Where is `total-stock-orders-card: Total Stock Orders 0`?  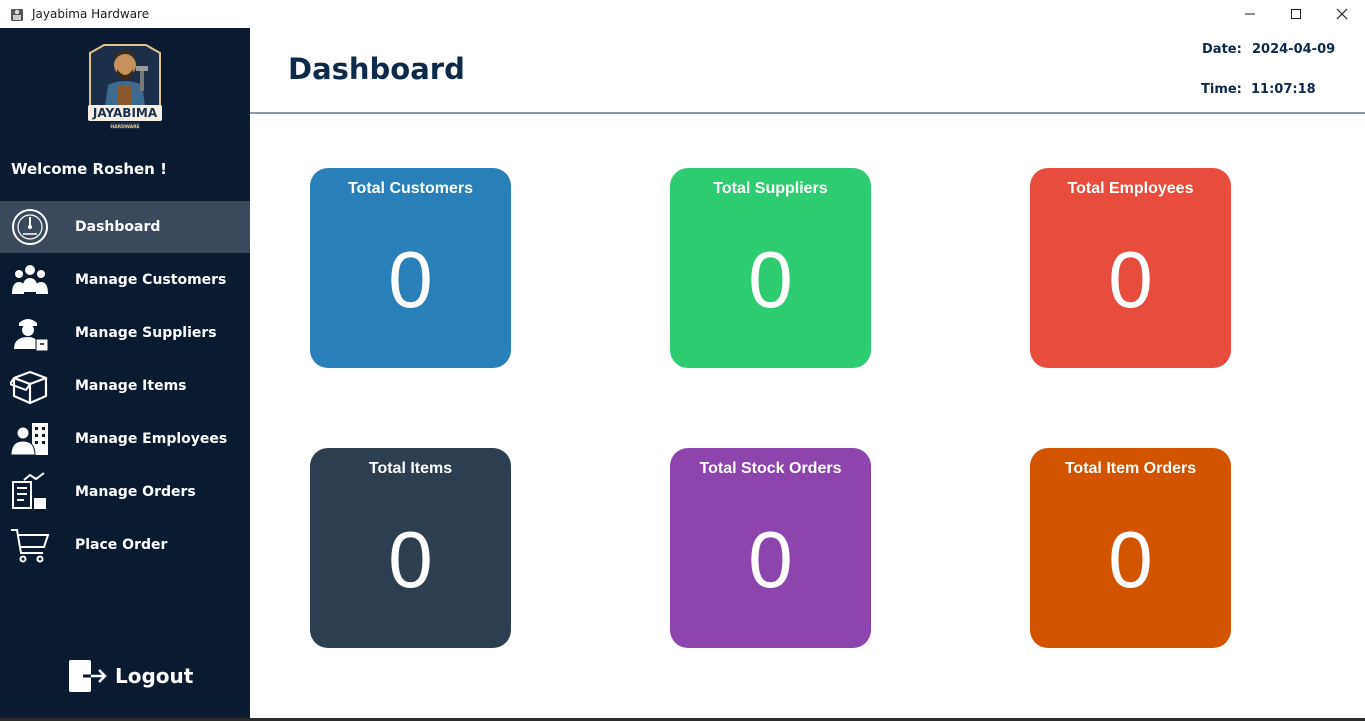
total-stock-orders-card: Total Stock Orders 0 is located at coordinates (770, 548).